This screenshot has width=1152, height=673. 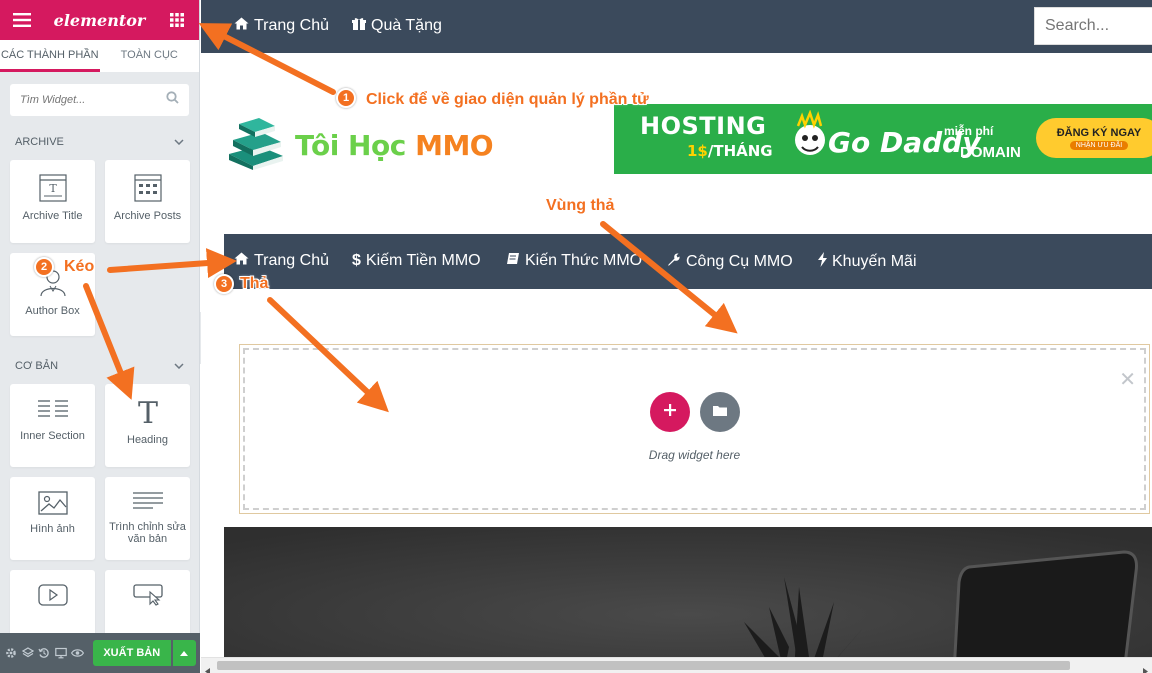 What do you see at coordinates (52, 595) in the screenshot?
I see `video-icon` at bounding box center [52, 595].